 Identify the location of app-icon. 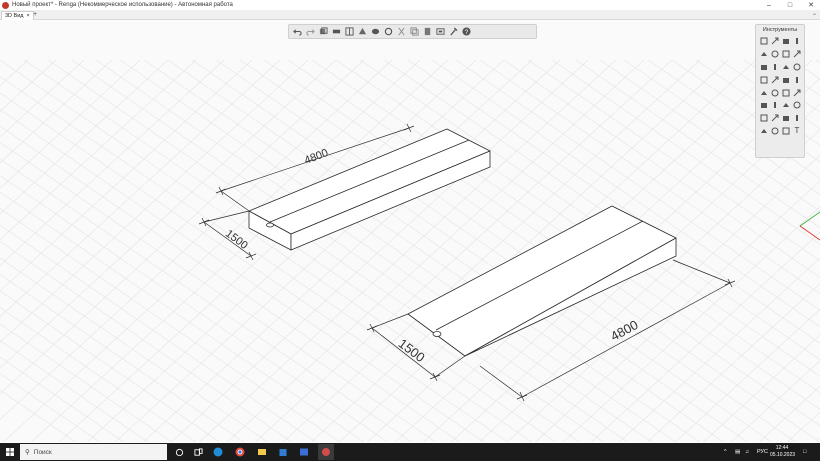
(5, 5).